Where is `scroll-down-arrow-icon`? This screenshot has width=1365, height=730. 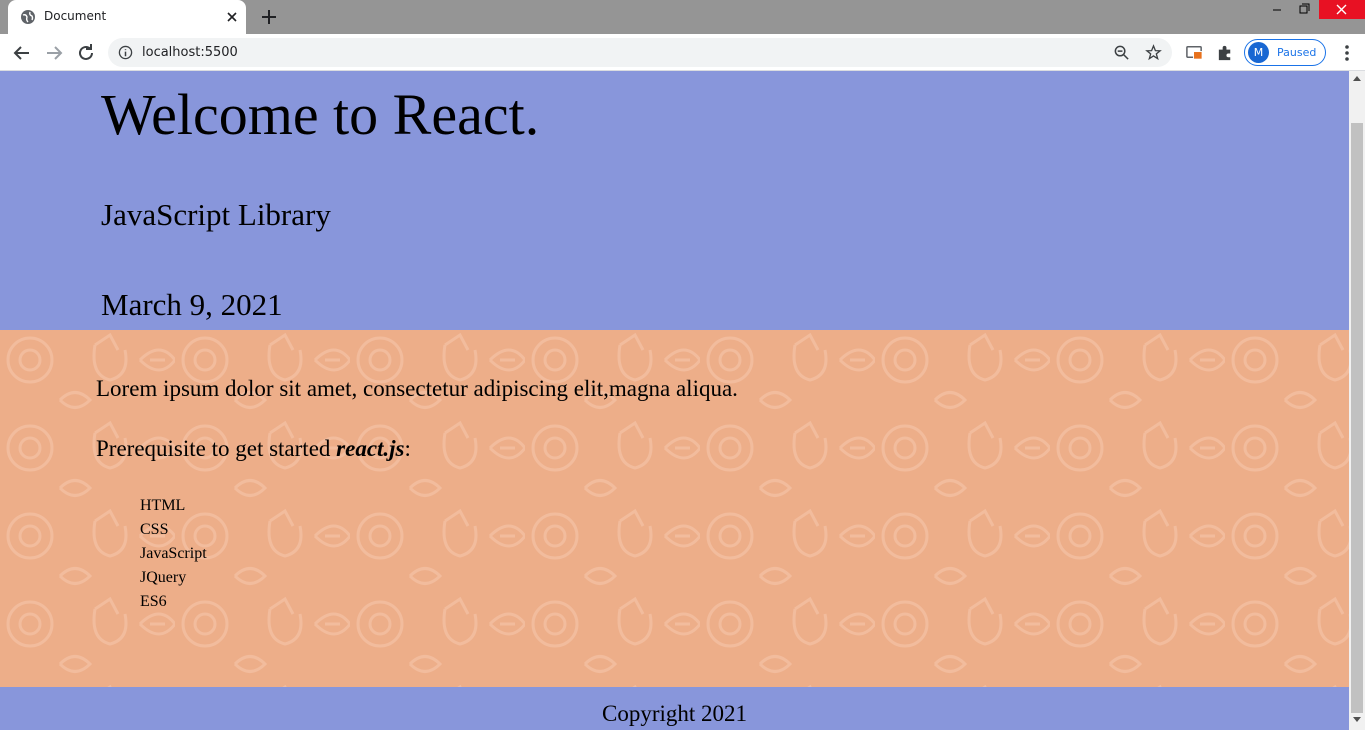 scroll-down-arrow-icon is located at coordinates (1357, 719).